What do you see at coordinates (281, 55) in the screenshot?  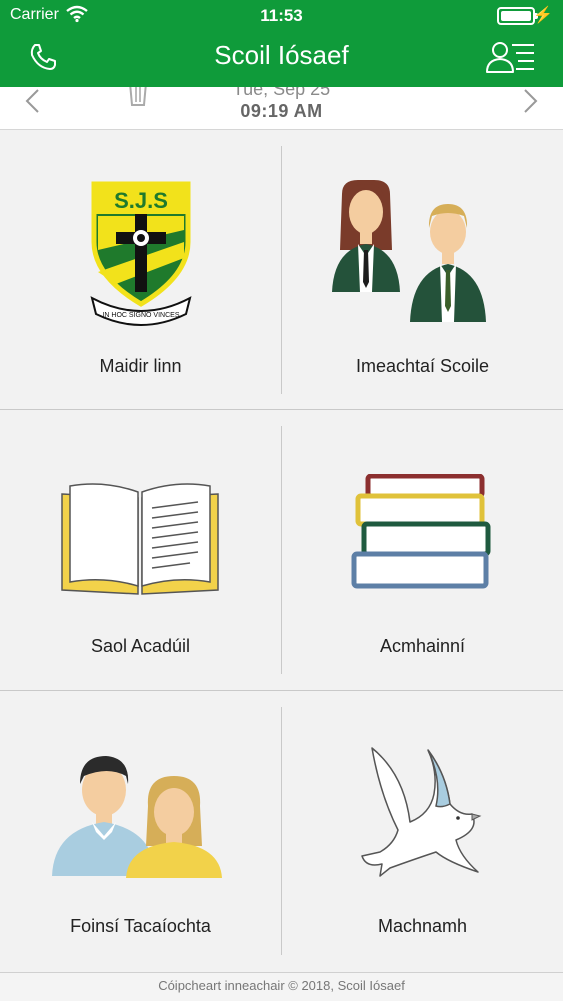 I see `page-title: Scoil Iósaef` at bounding box center [281, 55].